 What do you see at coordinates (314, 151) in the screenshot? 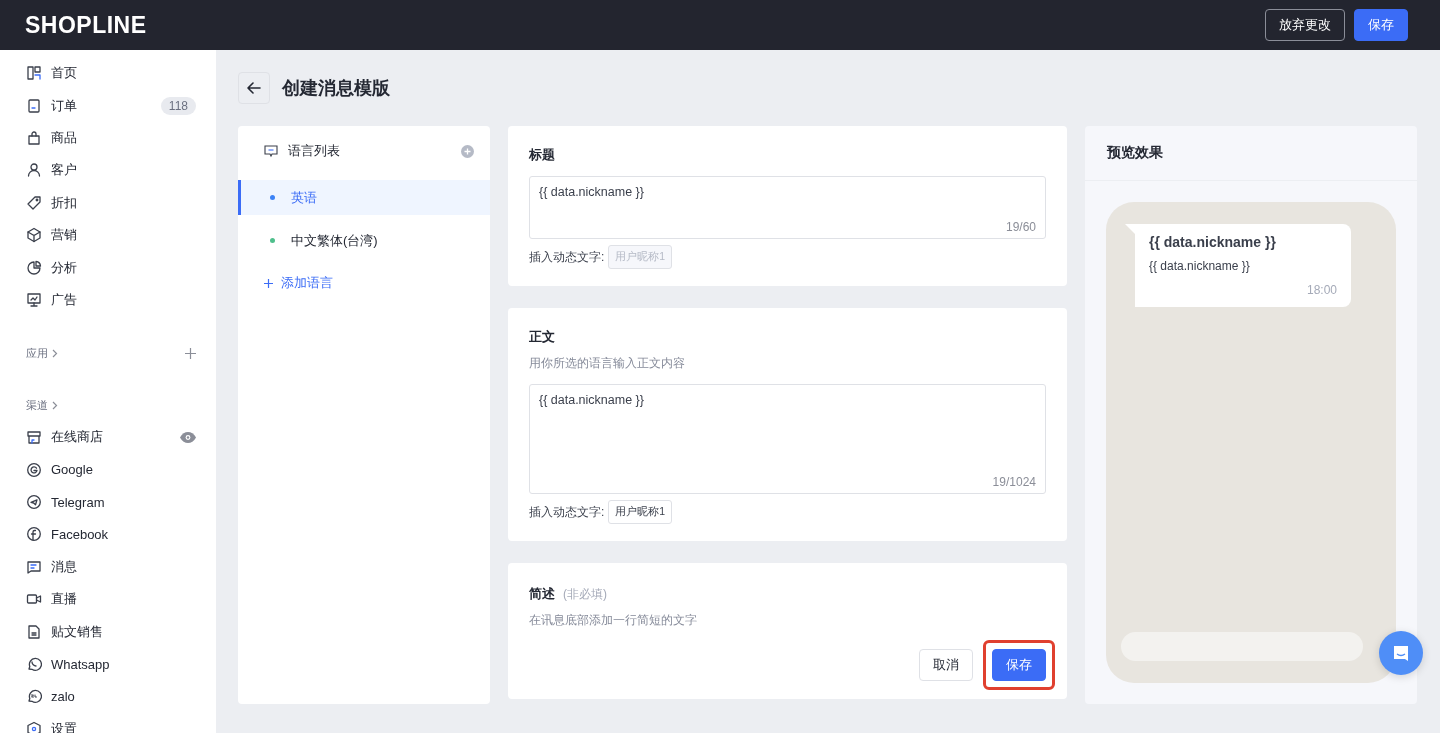
I see `panel-title: 语言列表` at bounding box center [314, 151].